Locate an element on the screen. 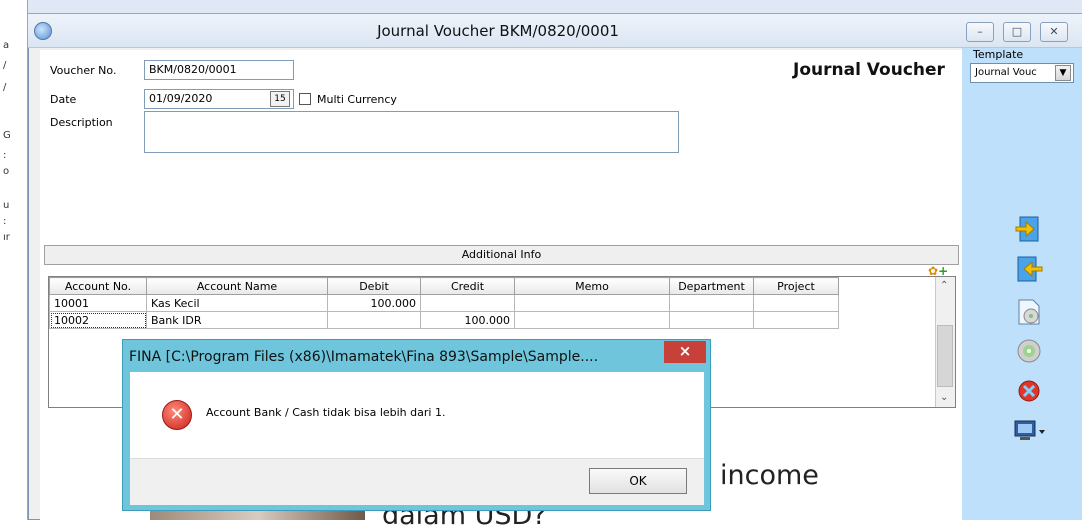  table-row: 10001 Kas Kecil 100.000 is located at coordinates (444, 303).